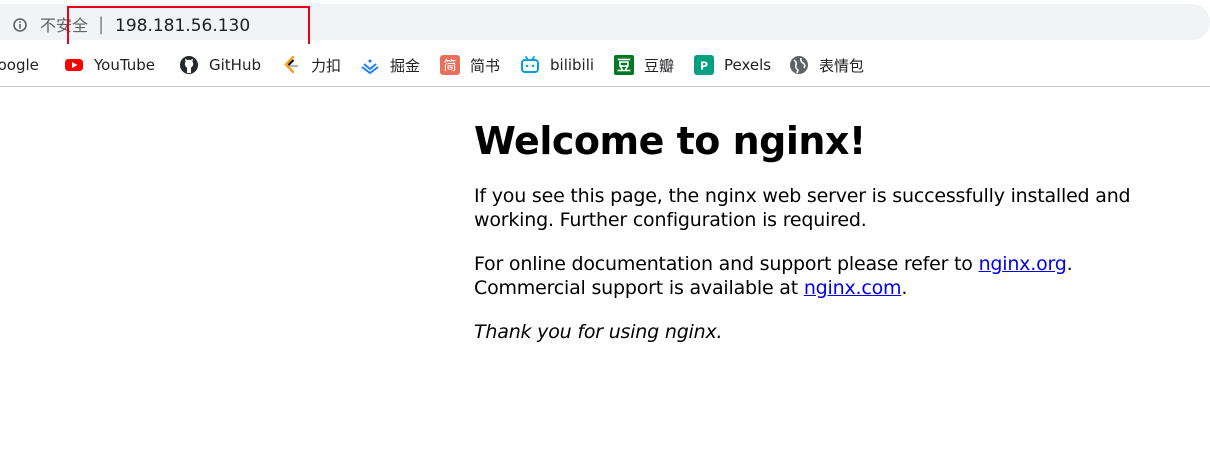 The height and width of the screenshot is (472, 1210). I want to click on bilibili-icon, so click(530, 64).